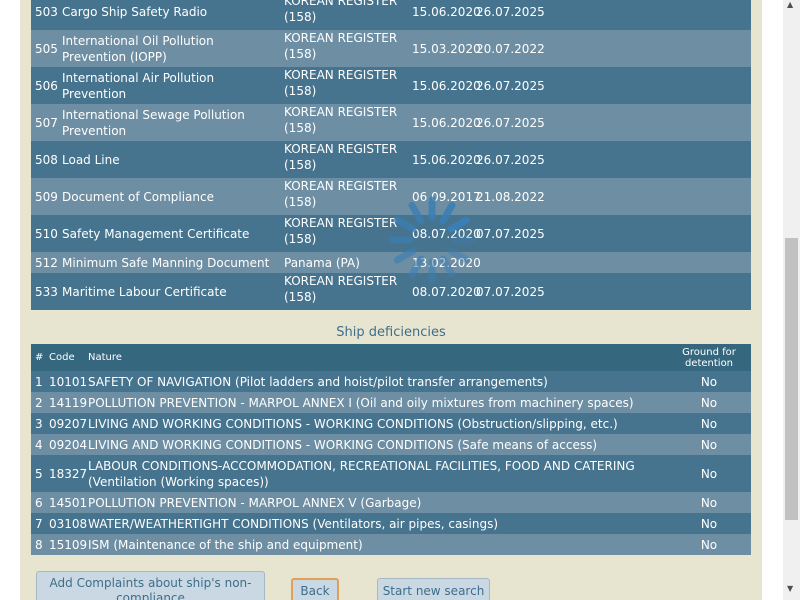  I want to click on cert-name: Maritime Labour Certificate, so click(144, 291).